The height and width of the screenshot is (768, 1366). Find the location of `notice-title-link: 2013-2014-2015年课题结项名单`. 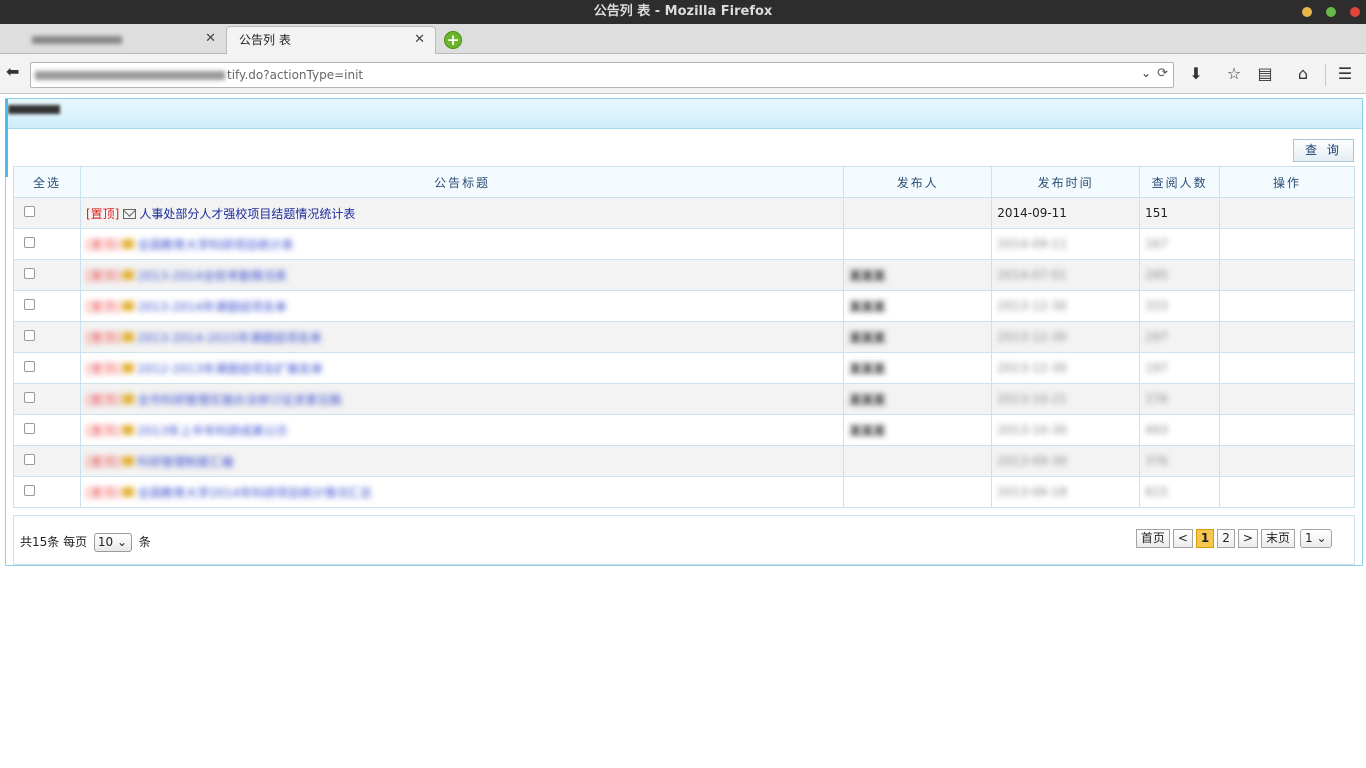

notice-title-link: 2013-2014-2015年课题结项名单 is located at coordinates (229, 338).